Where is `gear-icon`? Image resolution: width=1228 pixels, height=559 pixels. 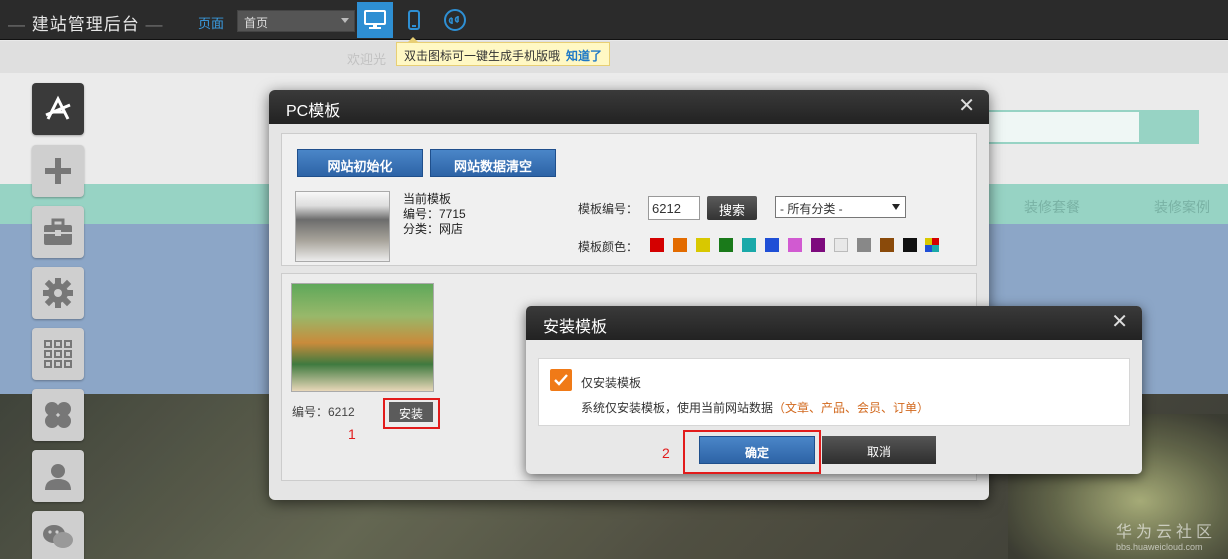
gear-icon is located at coordinates (58, 293).